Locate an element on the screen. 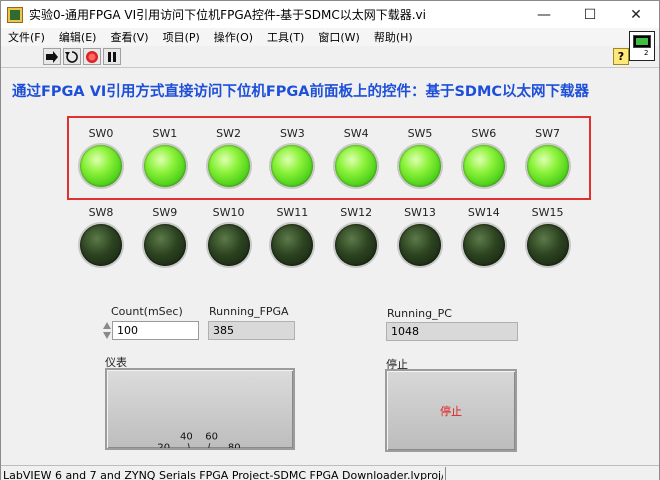 The height and width of the screenshot is (480, 660). count-input is located at coordinates (155, 330).